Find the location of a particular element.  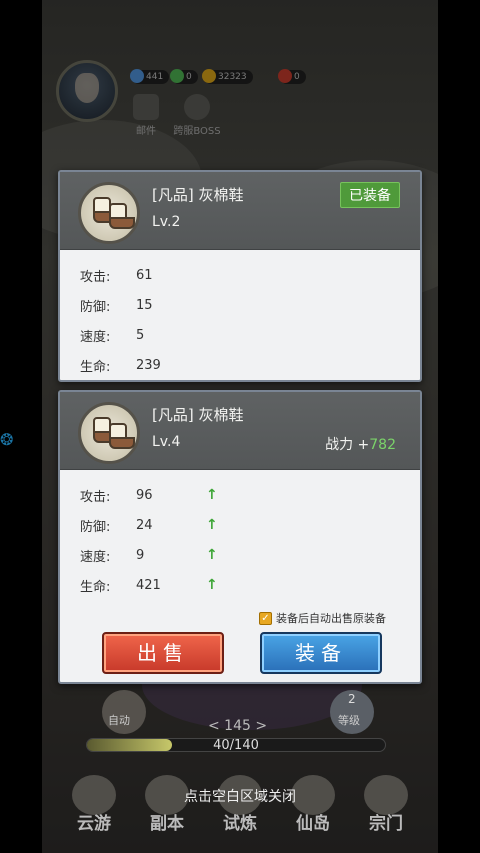

close-hint: 点击空白区域关闭 is located at coordinates (240, 797).